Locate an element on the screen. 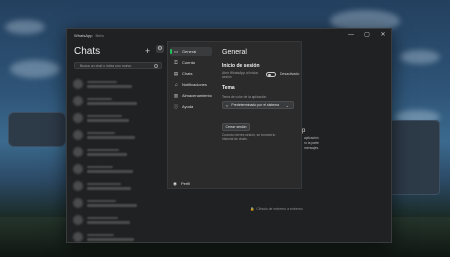 This screenshot has height=257, width=450. background-panel-text: aplicación is located at coordinates (311, 138).